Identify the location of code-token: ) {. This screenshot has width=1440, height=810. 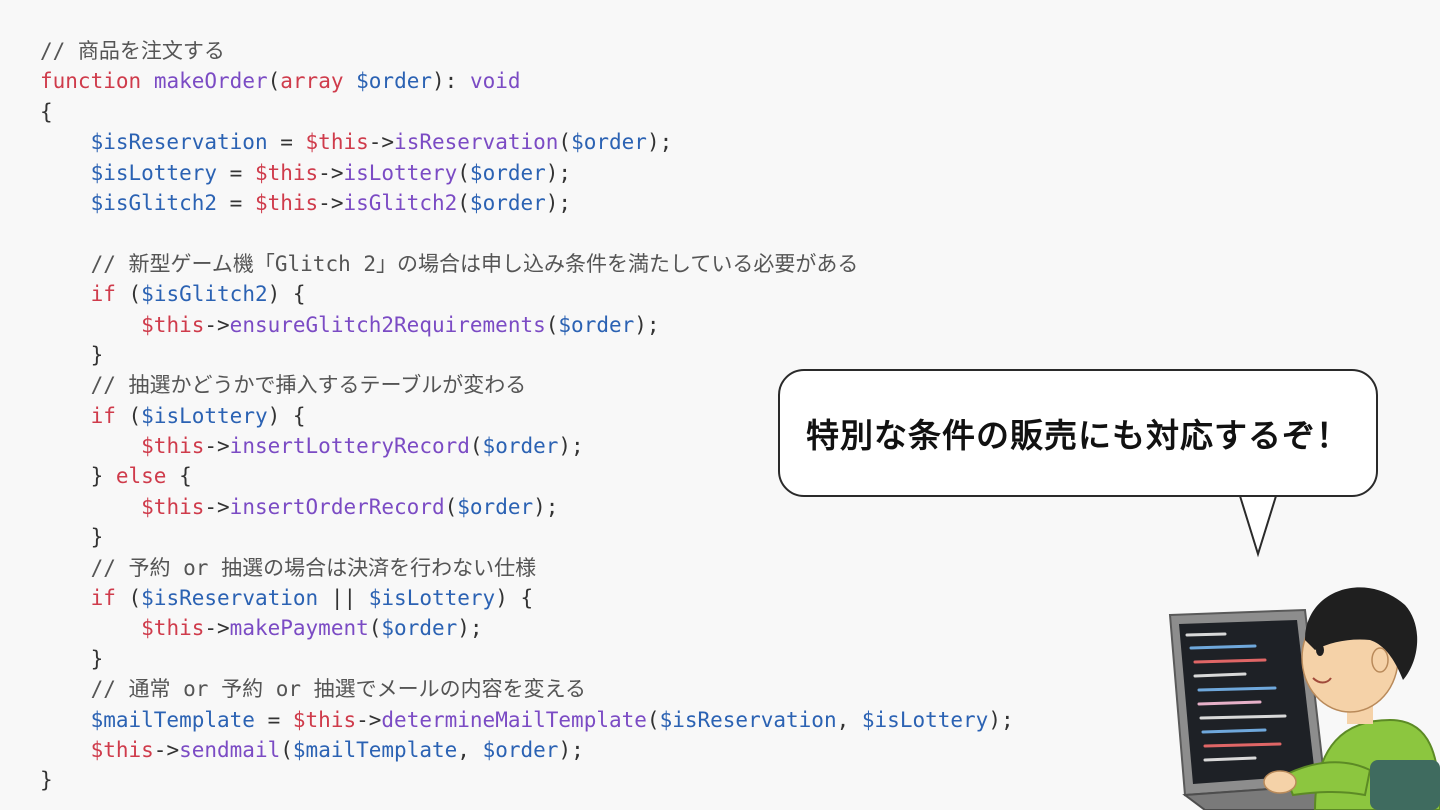
(286, 294).